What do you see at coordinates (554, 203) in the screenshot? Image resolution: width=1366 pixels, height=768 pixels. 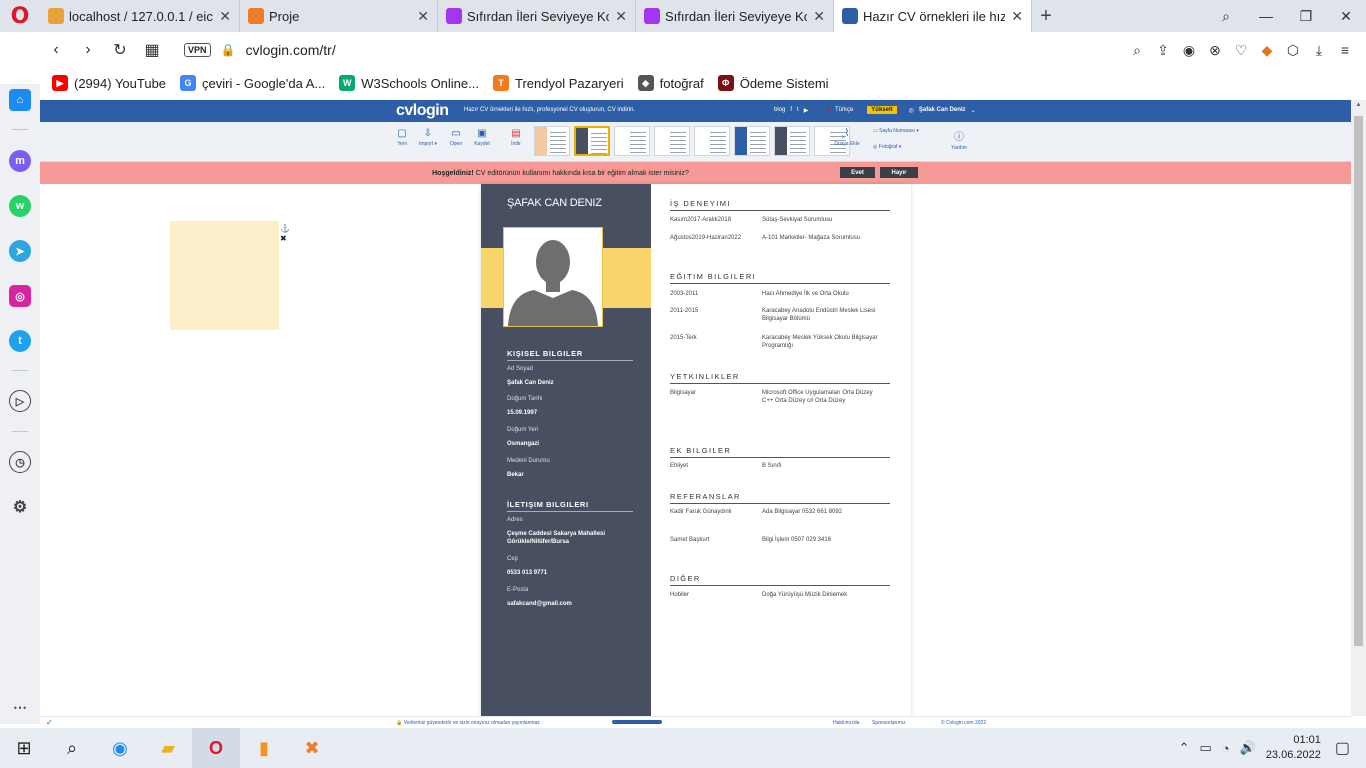 I see `cv-name: ŞAFAK CAN DENIZ` at bounding box center [554, 203].